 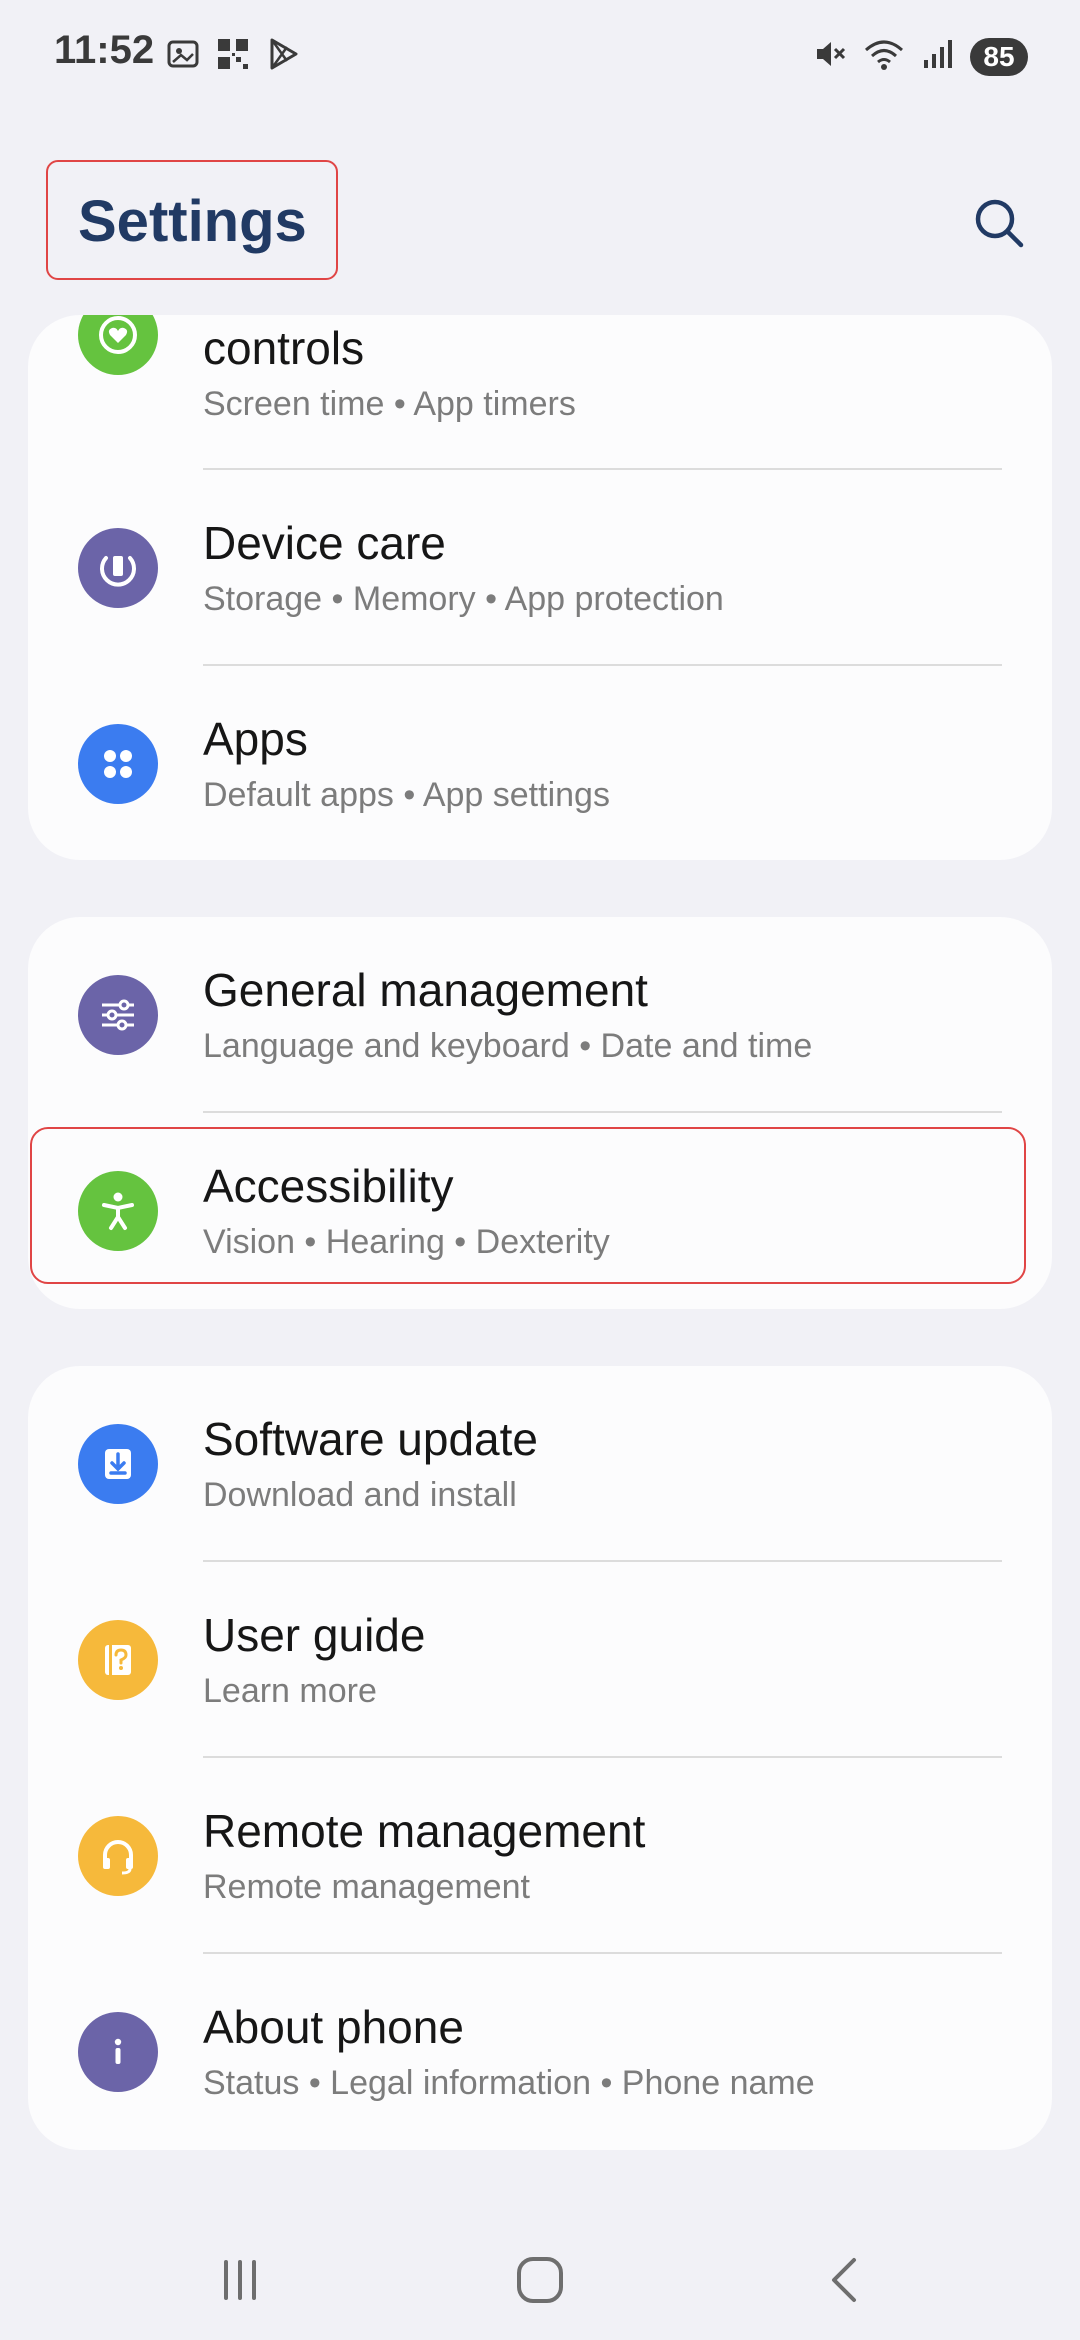 I want to click on screenshot-icon, so click(x=183, y=56).